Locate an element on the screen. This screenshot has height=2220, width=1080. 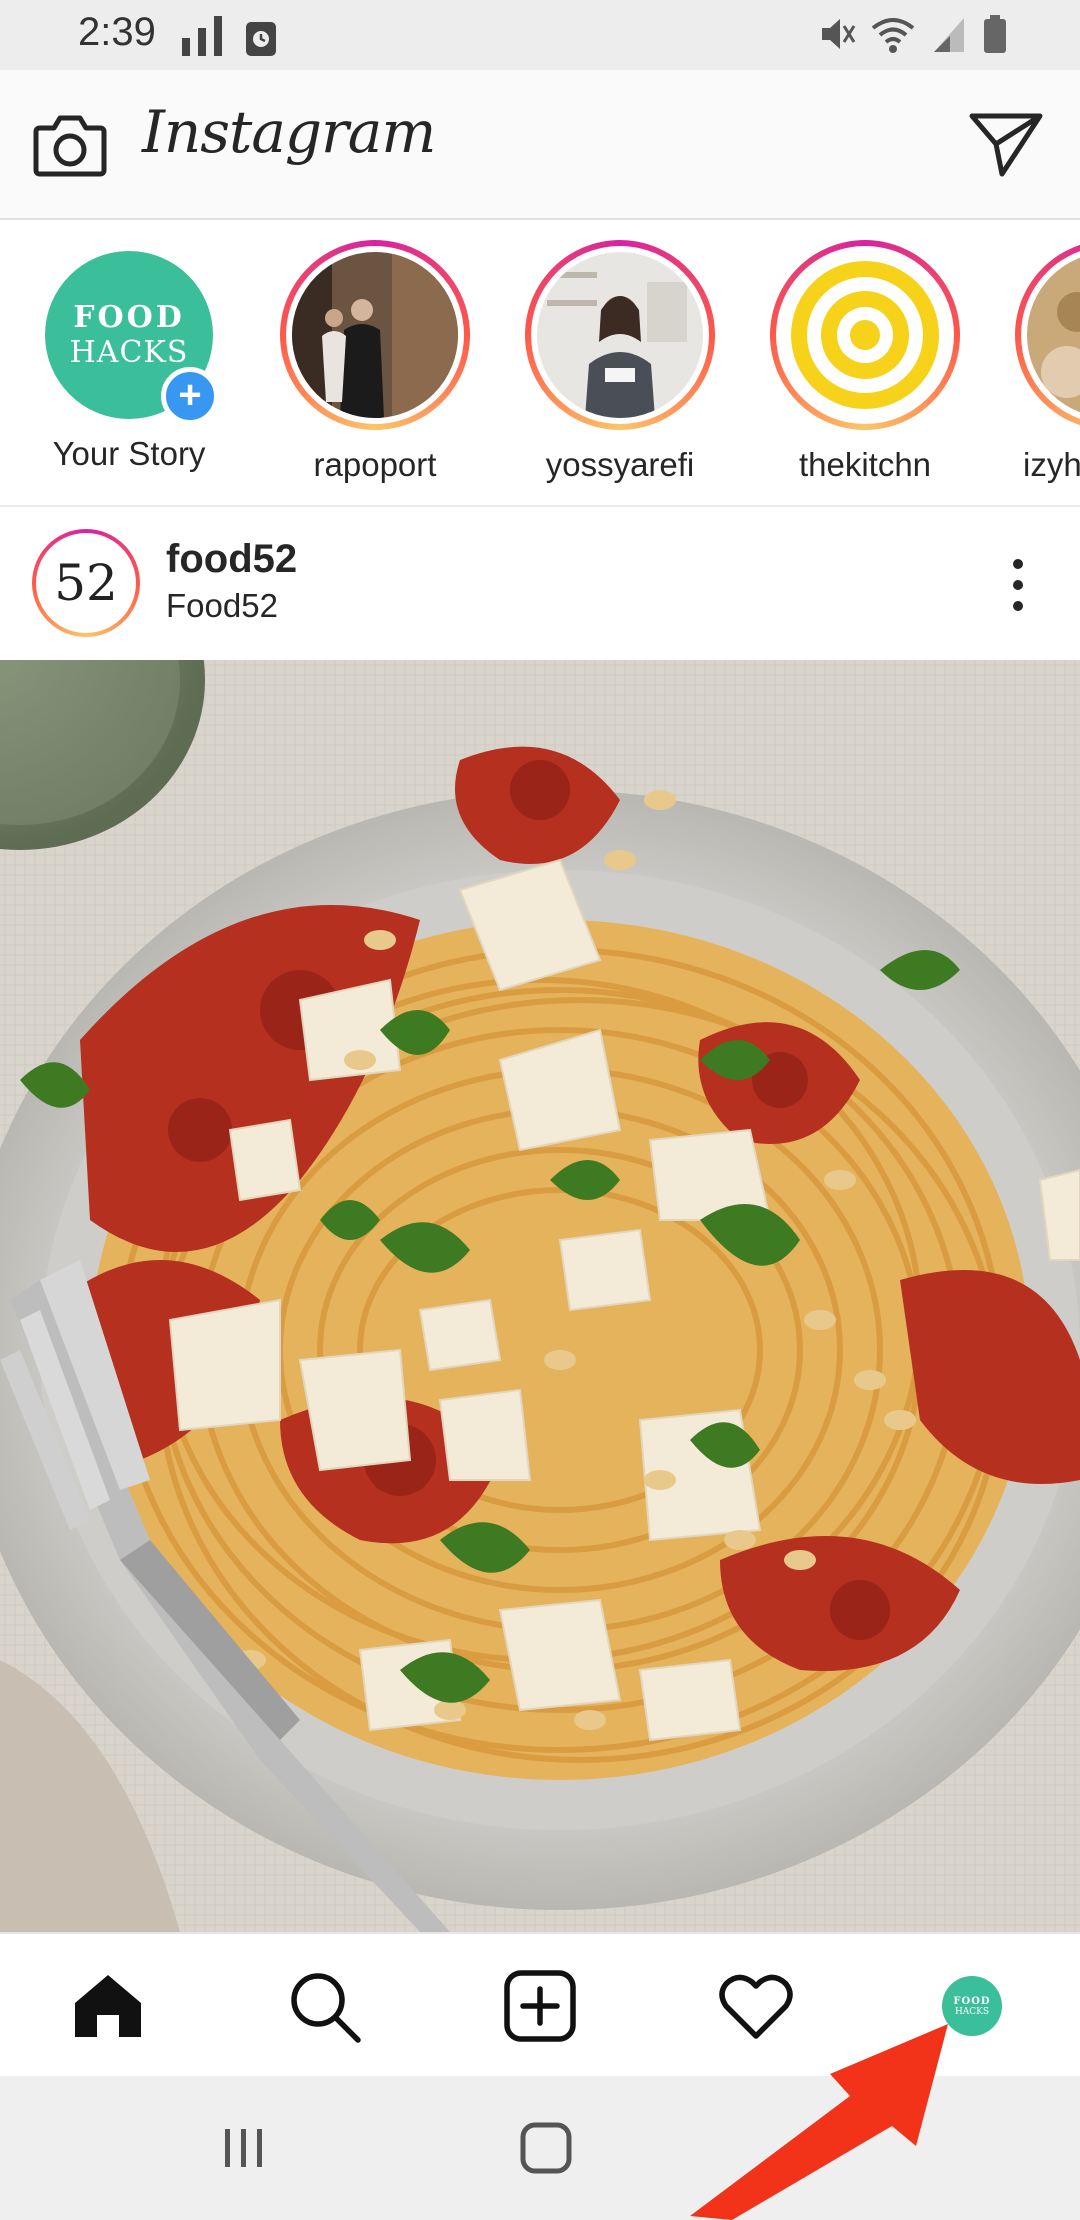
status-bar: 2:39 is located at coordinates (540, 35).